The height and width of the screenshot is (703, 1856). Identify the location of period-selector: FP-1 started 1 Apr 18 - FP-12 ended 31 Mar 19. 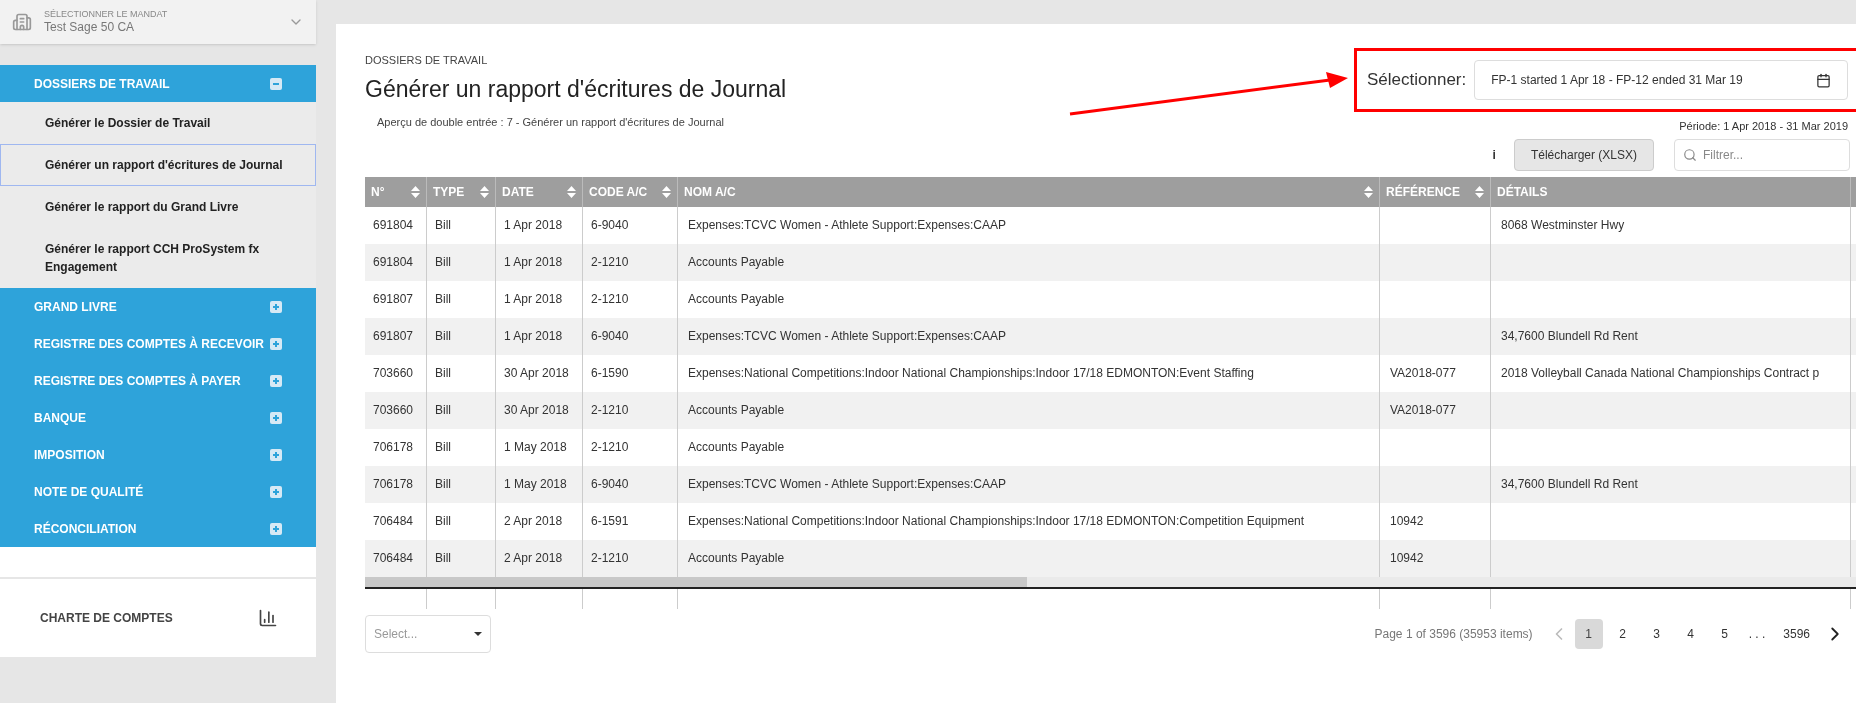
(1661, 80).